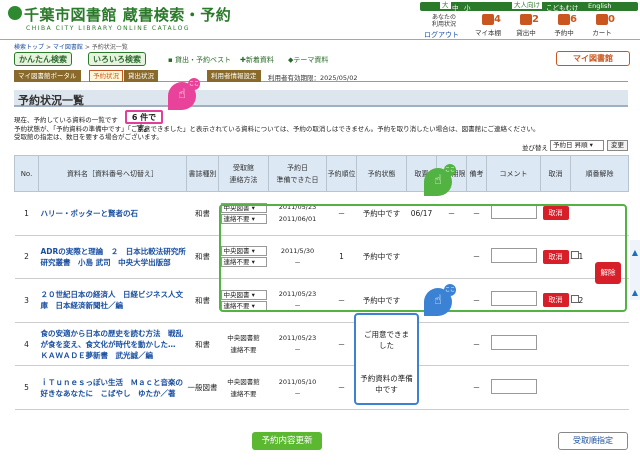  I want to click on font-size-medium: 中, so click(455, 7).